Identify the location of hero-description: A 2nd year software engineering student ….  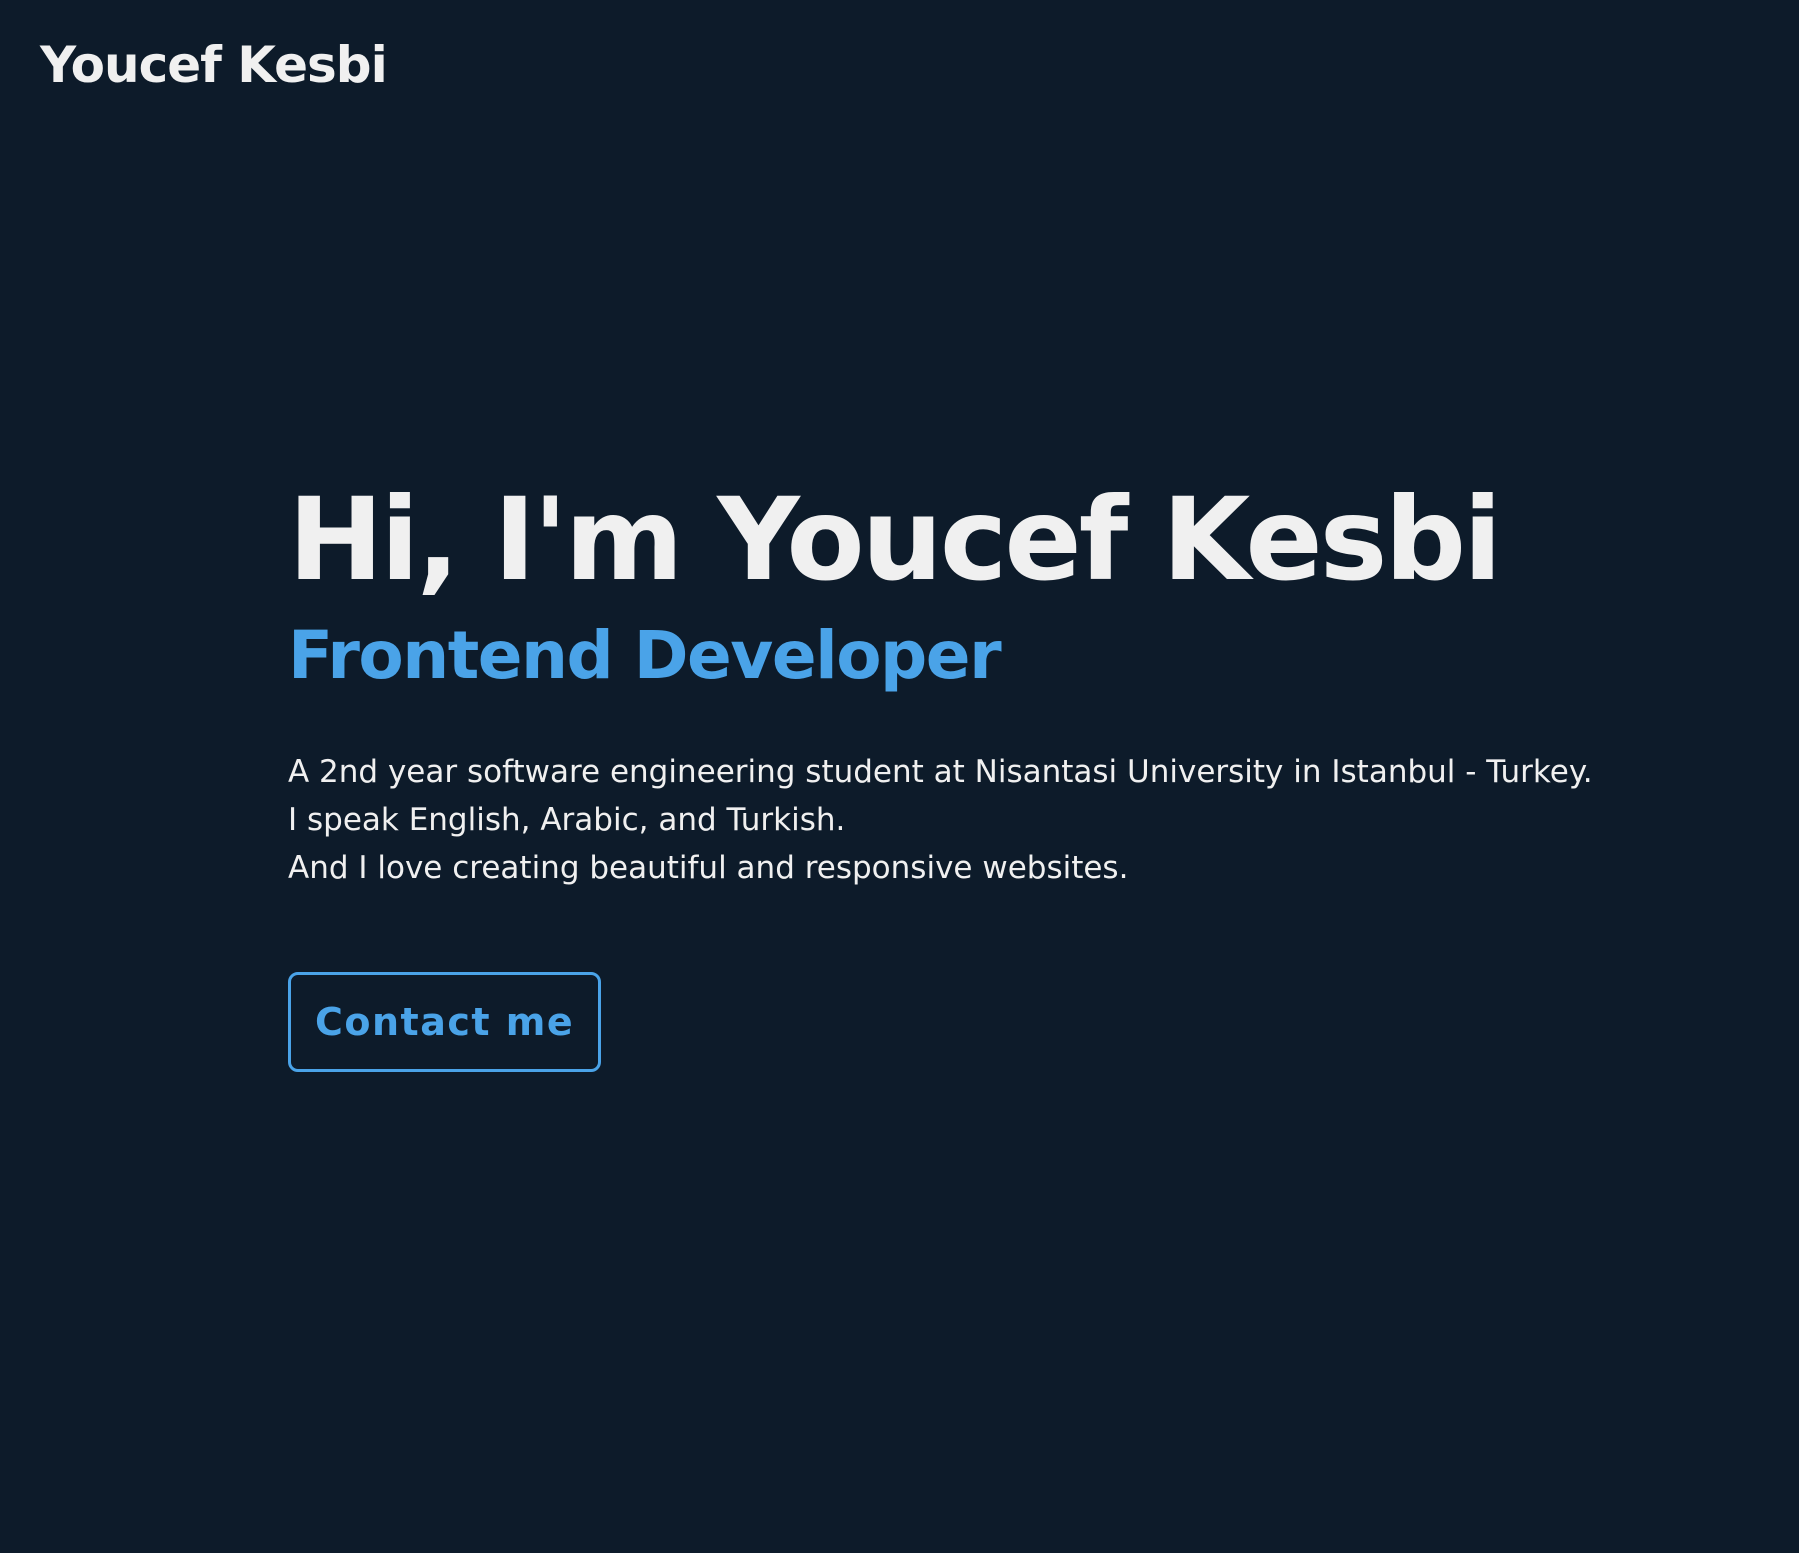
(988, 820).